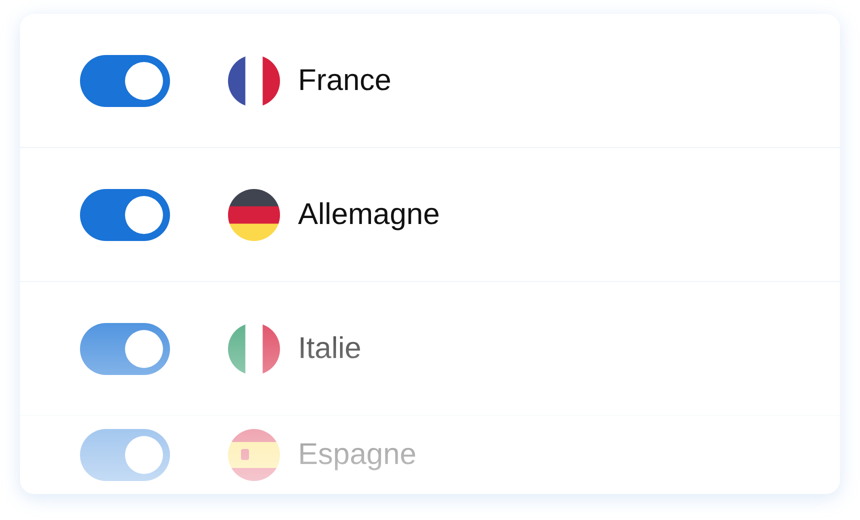  What do you see at coordinates (357, 455) in the screenshot?
I see `country-name: Espagne` at bounding box center [357, 455].